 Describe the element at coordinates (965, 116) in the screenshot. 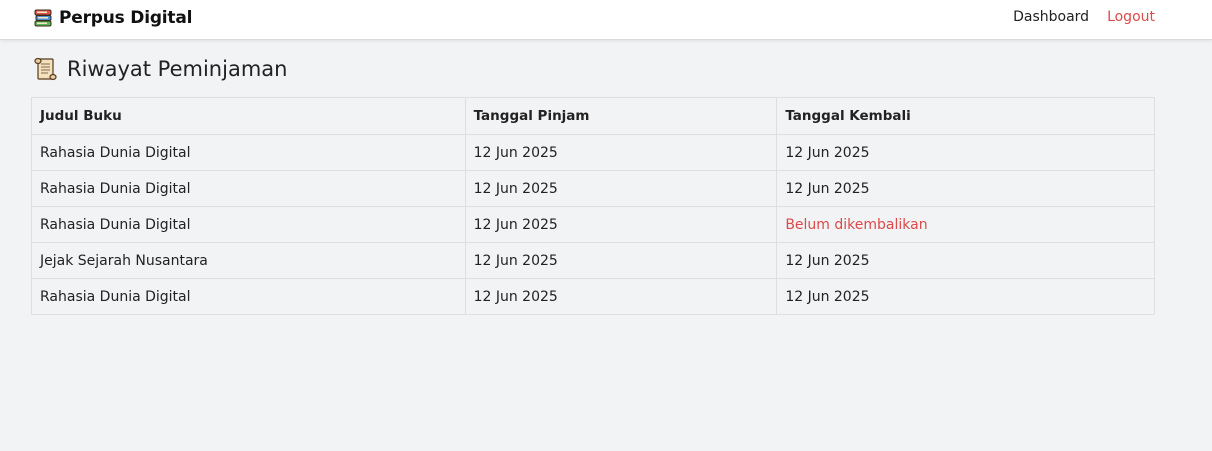

I see `header-tanggal-kembali: Tanggal Kembali` at that location.